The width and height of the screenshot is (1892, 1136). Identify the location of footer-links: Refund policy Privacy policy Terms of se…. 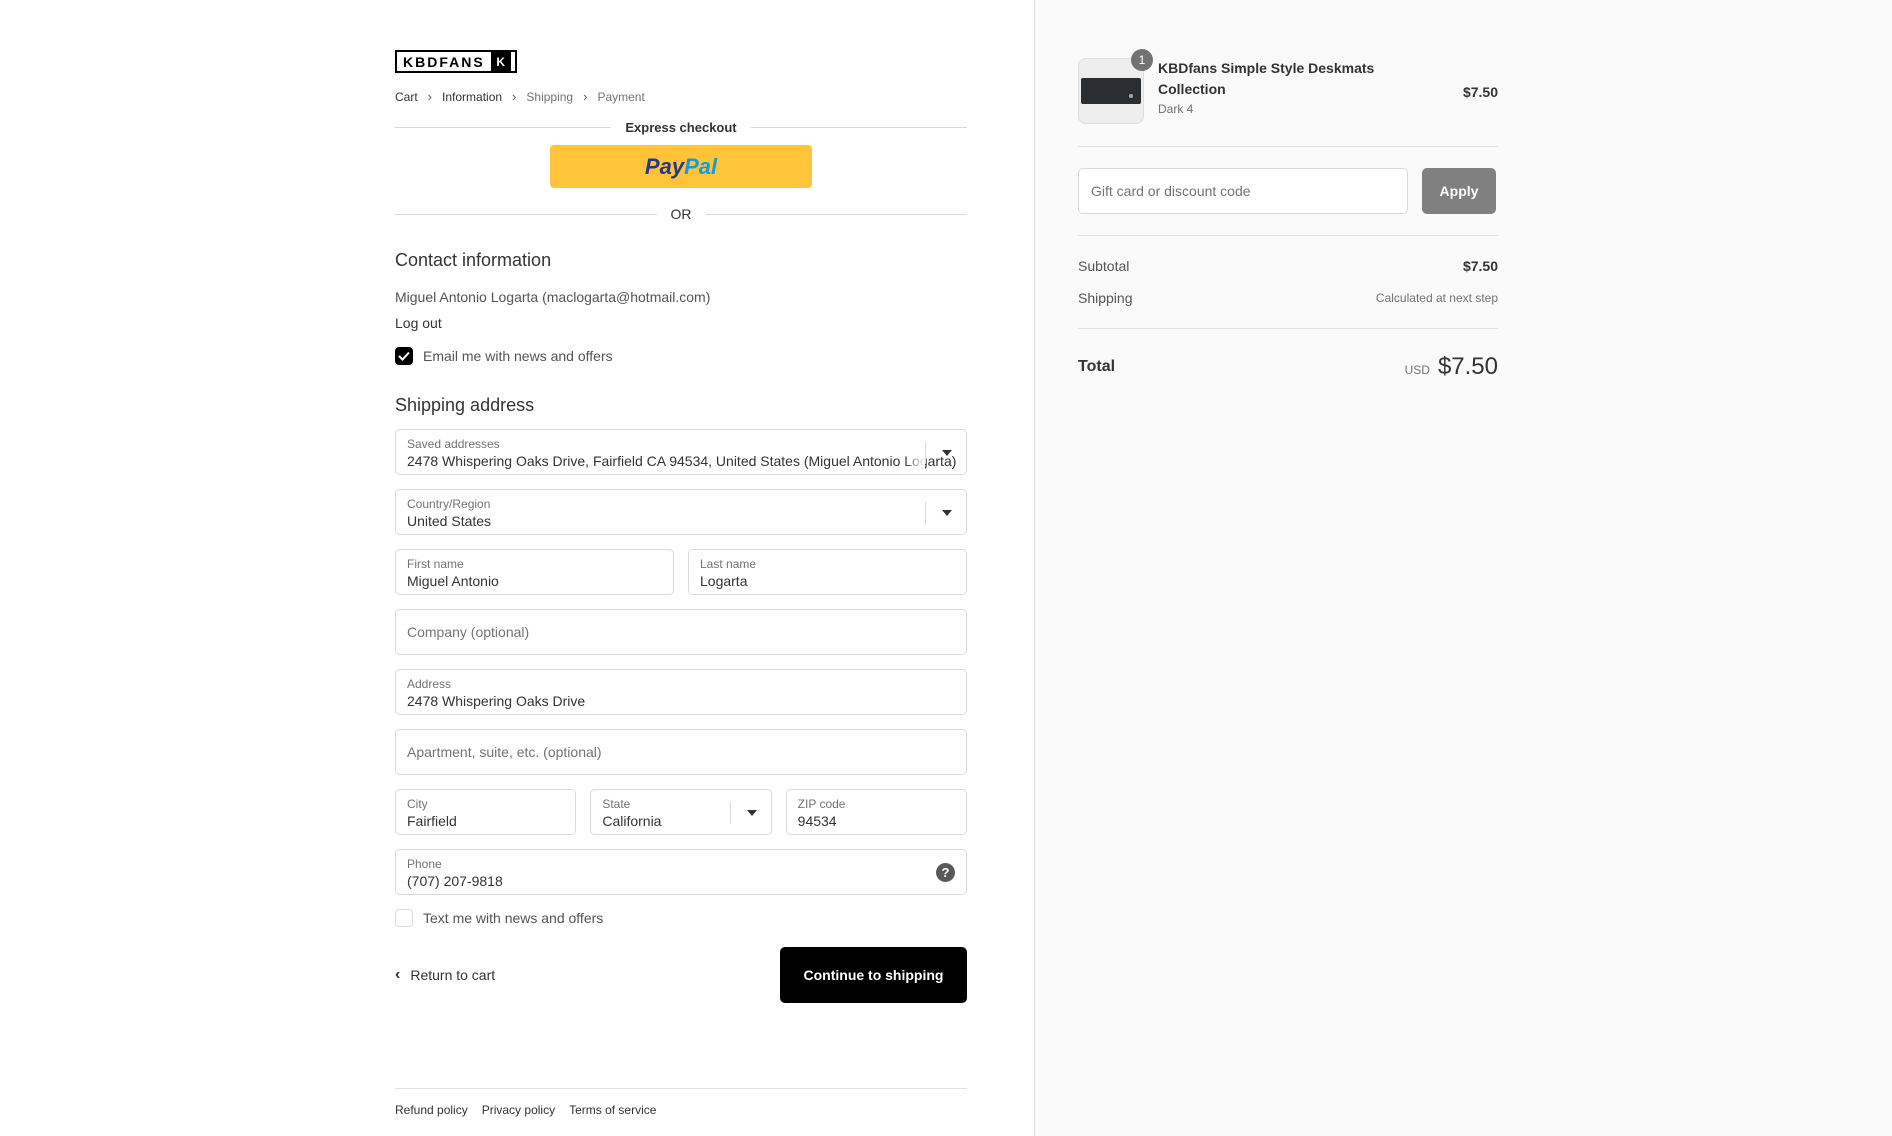
(681, 1102).